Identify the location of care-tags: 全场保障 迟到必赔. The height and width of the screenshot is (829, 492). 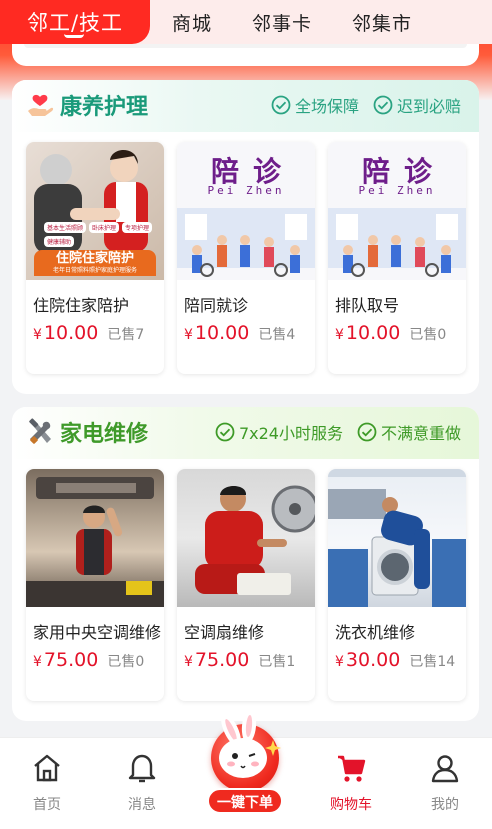
(366, 105).